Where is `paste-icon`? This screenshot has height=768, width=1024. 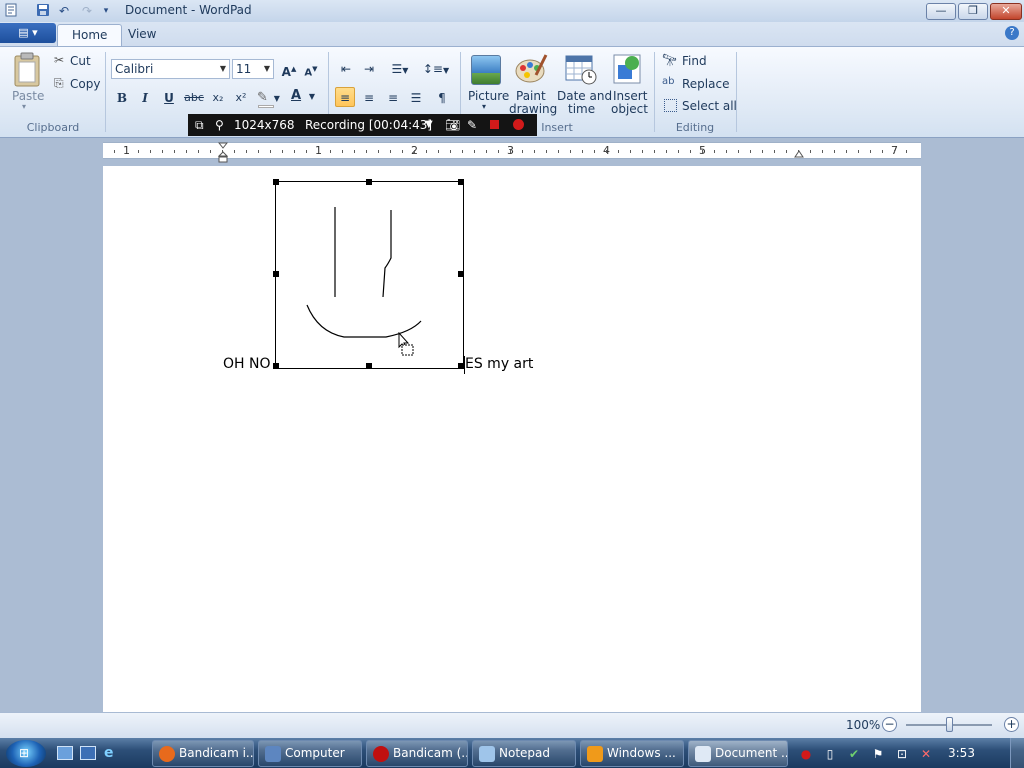
paste-icon is located at coordinates (27, 70).